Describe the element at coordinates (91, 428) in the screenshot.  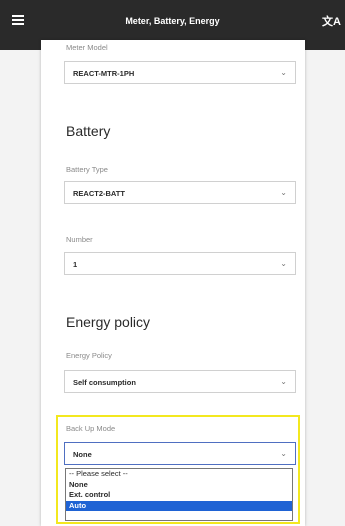
I see `backup-mode-label: Back Up Mode` at that location.